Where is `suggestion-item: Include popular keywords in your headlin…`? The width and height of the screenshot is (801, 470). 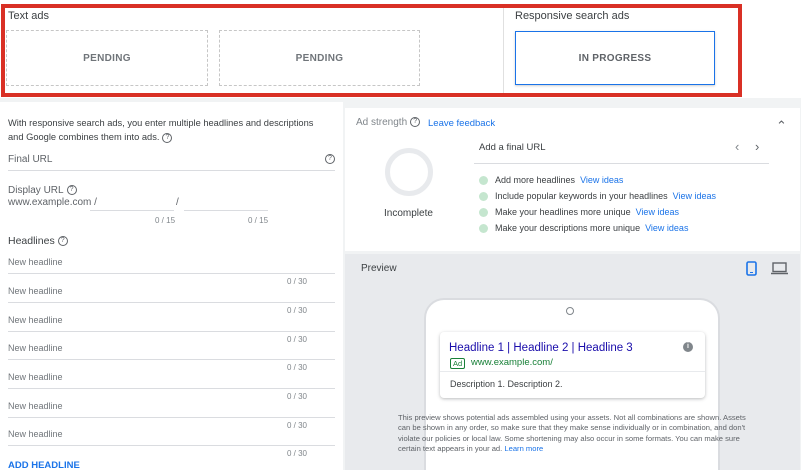
suggestion-item: Include popular keywords in your headlin… is located at coordinates (605, 196).